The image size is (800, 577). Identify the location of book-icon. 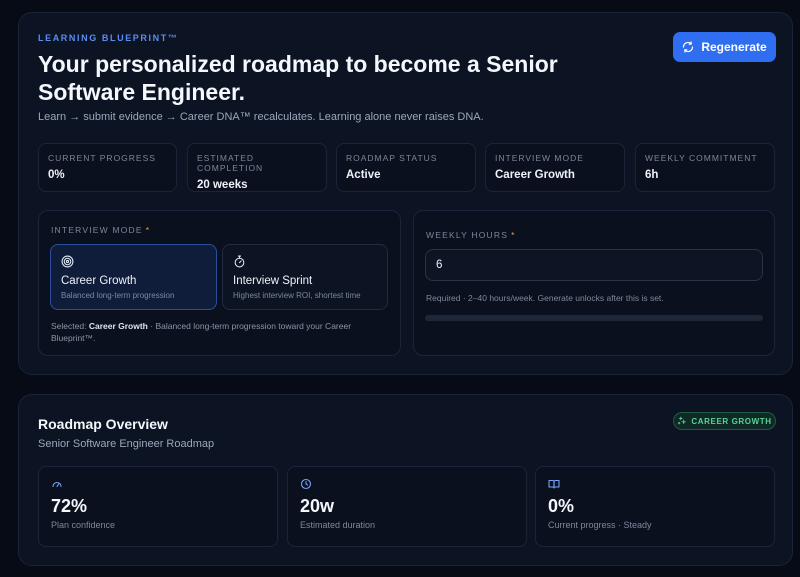
(554, 484).